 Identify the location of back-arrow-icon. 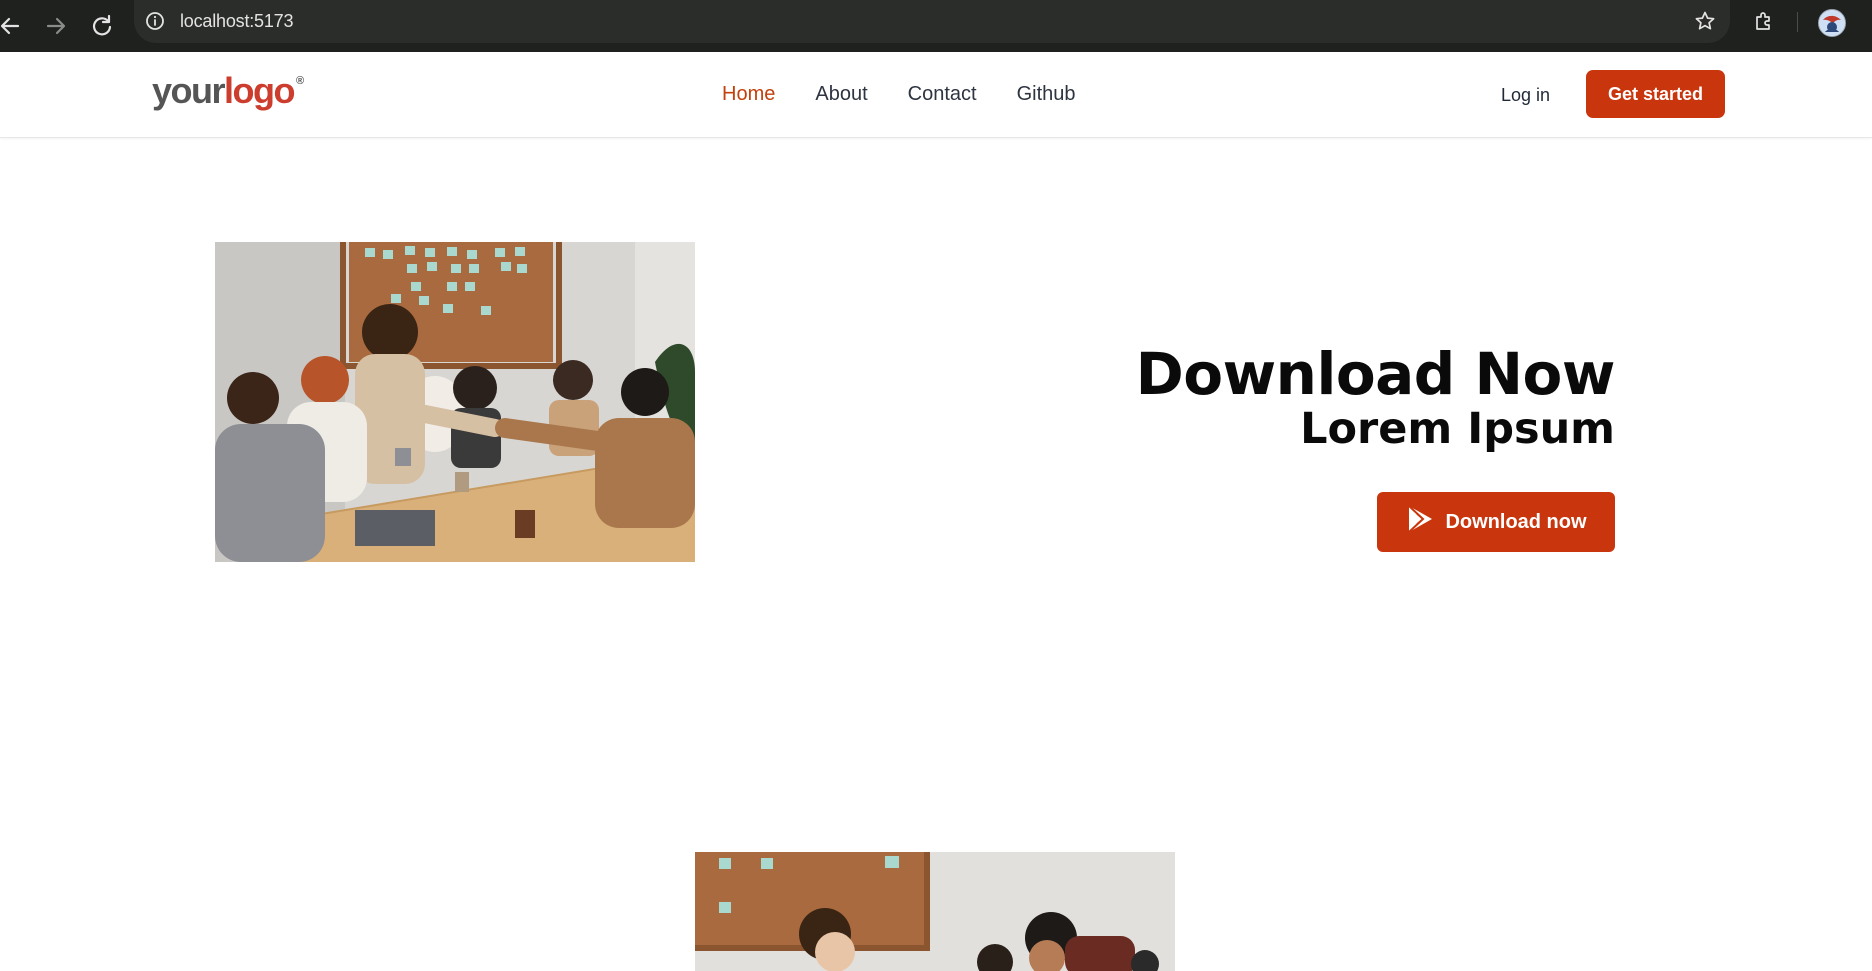
(14, 26).